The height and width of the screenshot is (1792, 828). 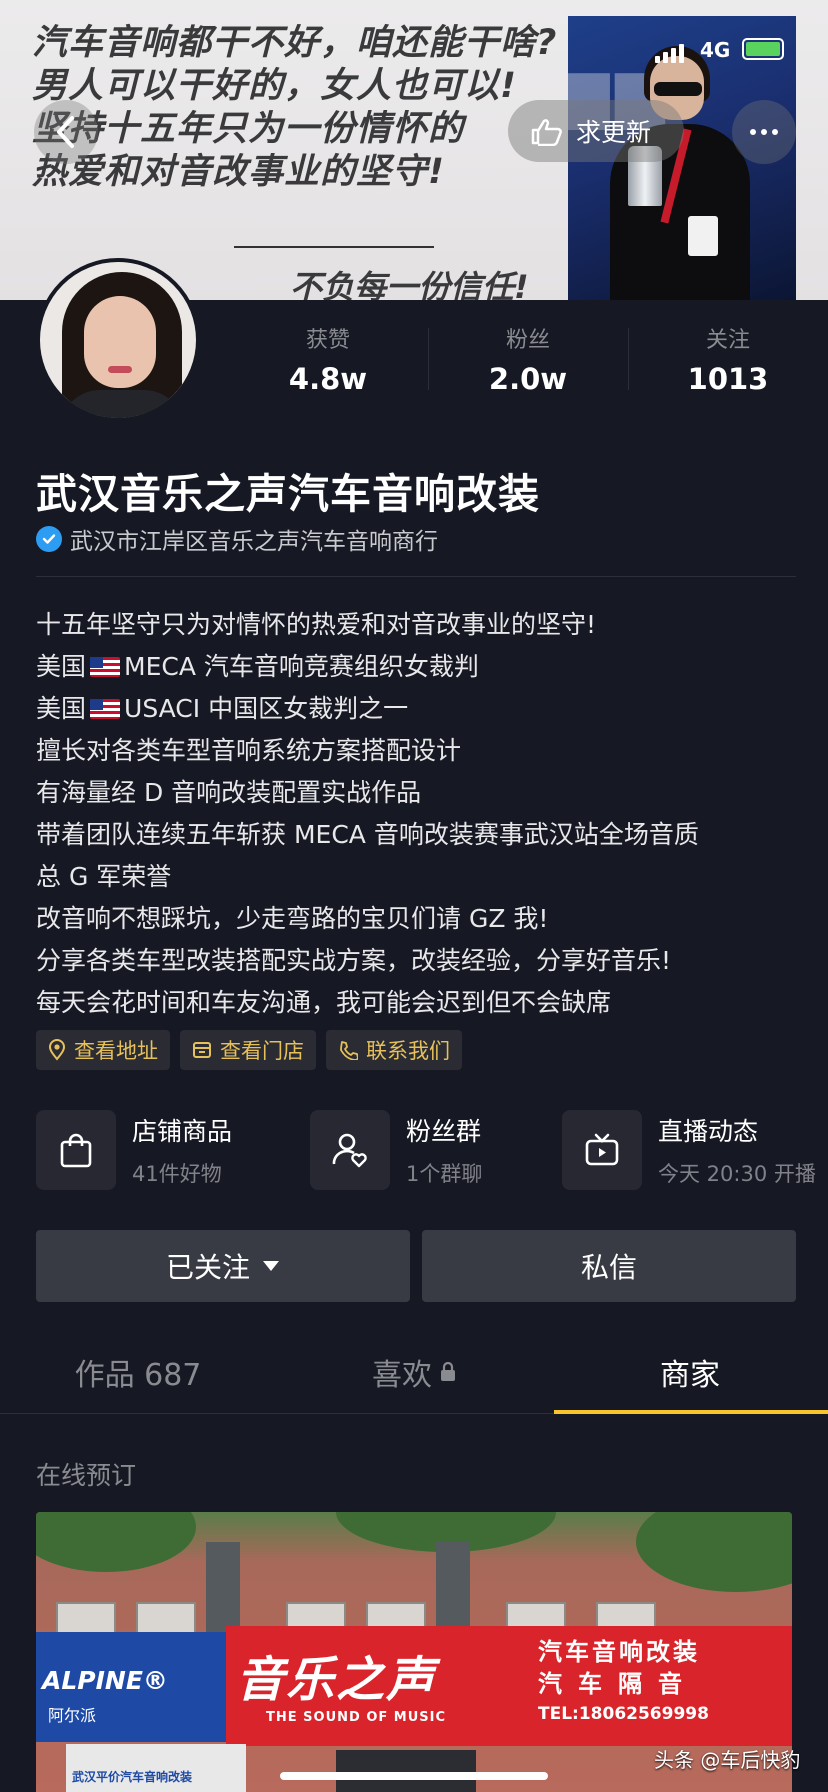 I want to click on chevron-left-icon, so click(x=65, y=132).